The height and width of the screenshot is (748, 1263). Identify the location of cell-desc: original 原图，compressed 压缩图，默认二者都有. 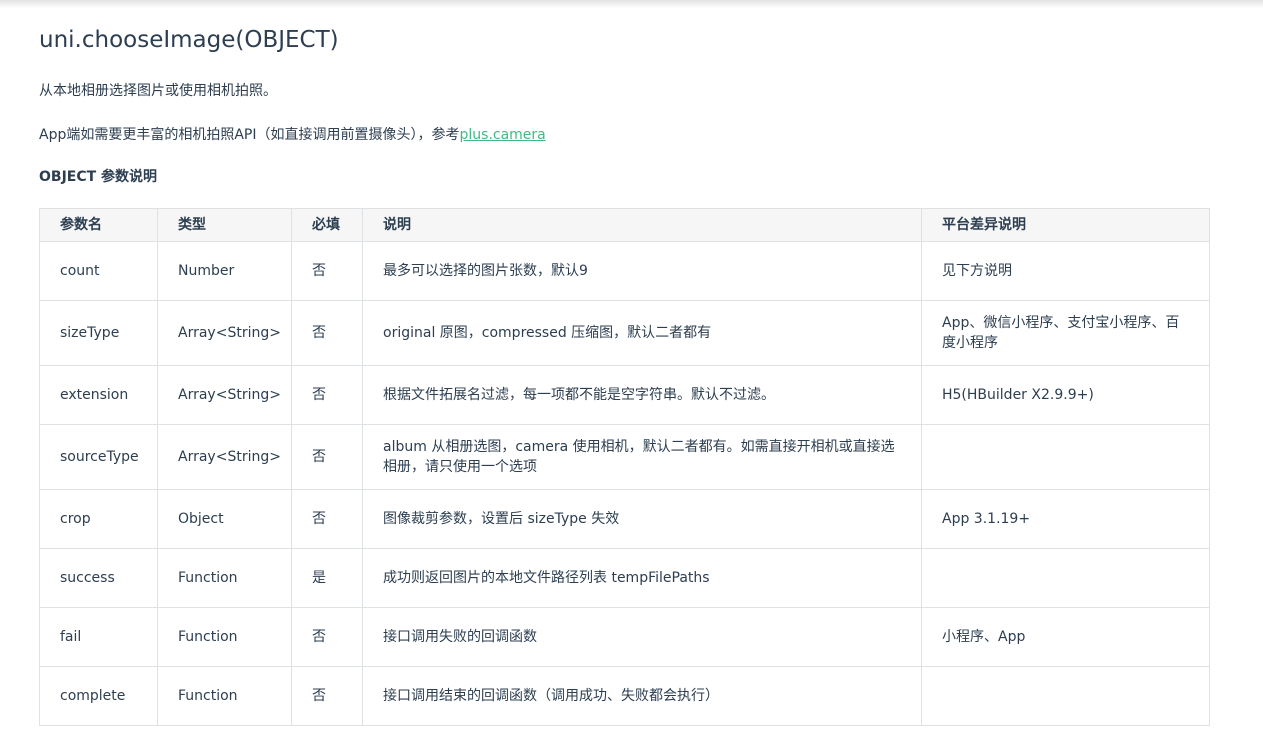
(642, 333).